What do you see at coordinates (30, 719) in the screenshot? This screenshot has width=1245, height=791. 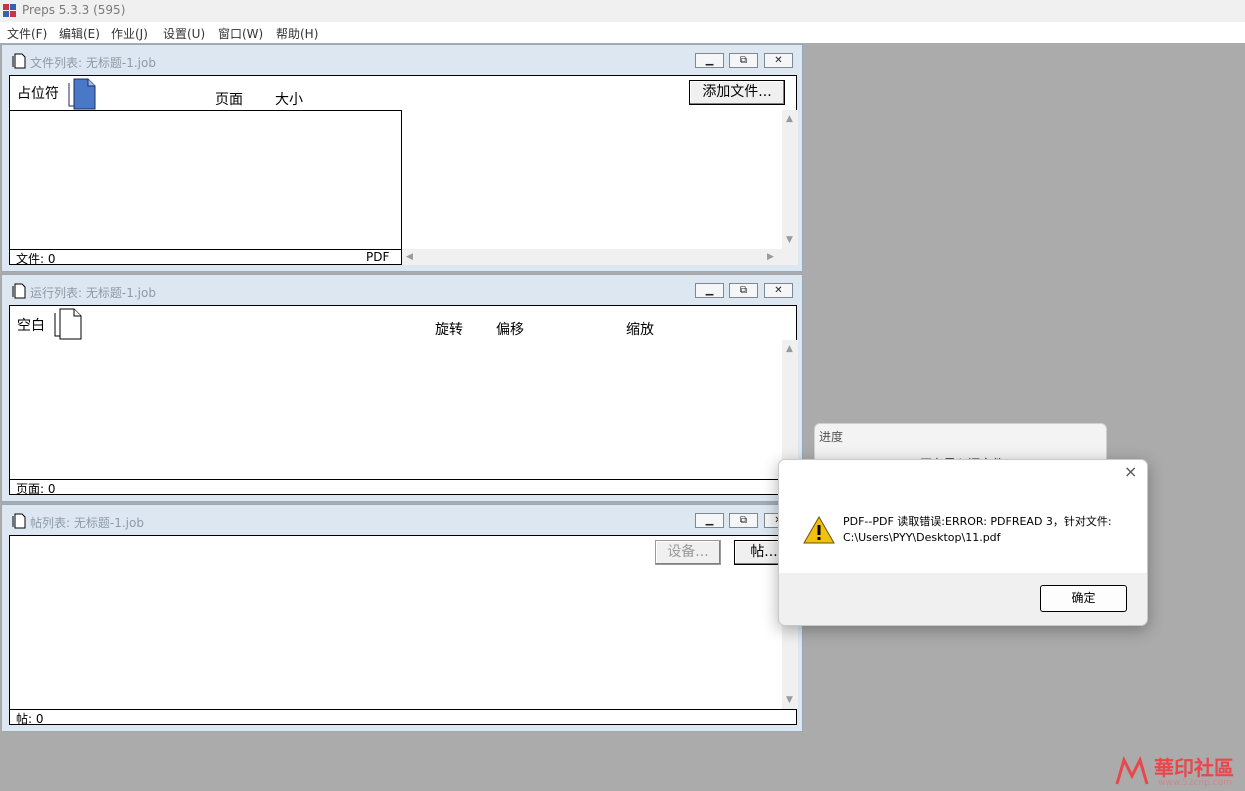 I see `signature-count: 帖: 0` at bounding box center [30, 719].